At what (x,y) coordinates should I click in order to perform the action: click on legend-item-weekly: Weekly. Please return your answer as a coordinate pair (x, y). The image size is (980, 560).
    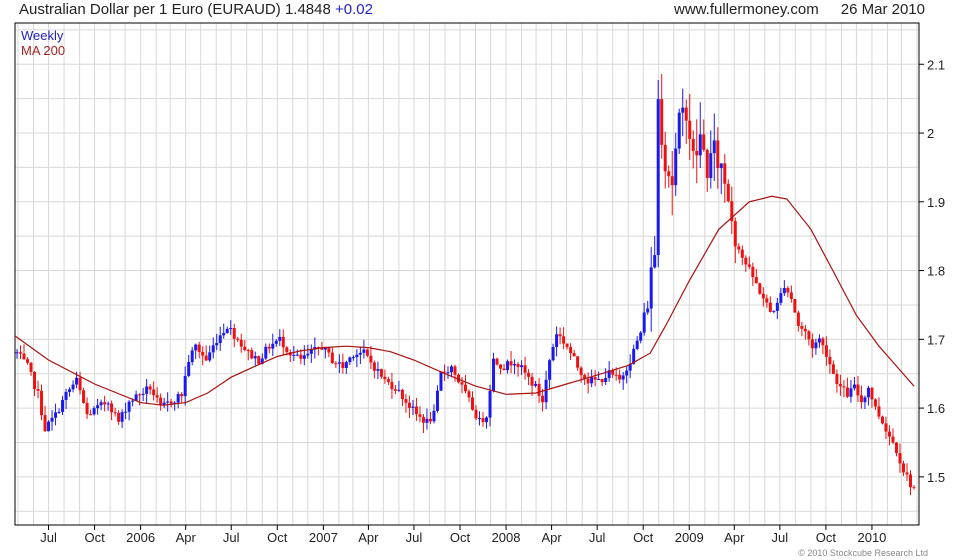
    Looking at the image, I should click on (42, 35).